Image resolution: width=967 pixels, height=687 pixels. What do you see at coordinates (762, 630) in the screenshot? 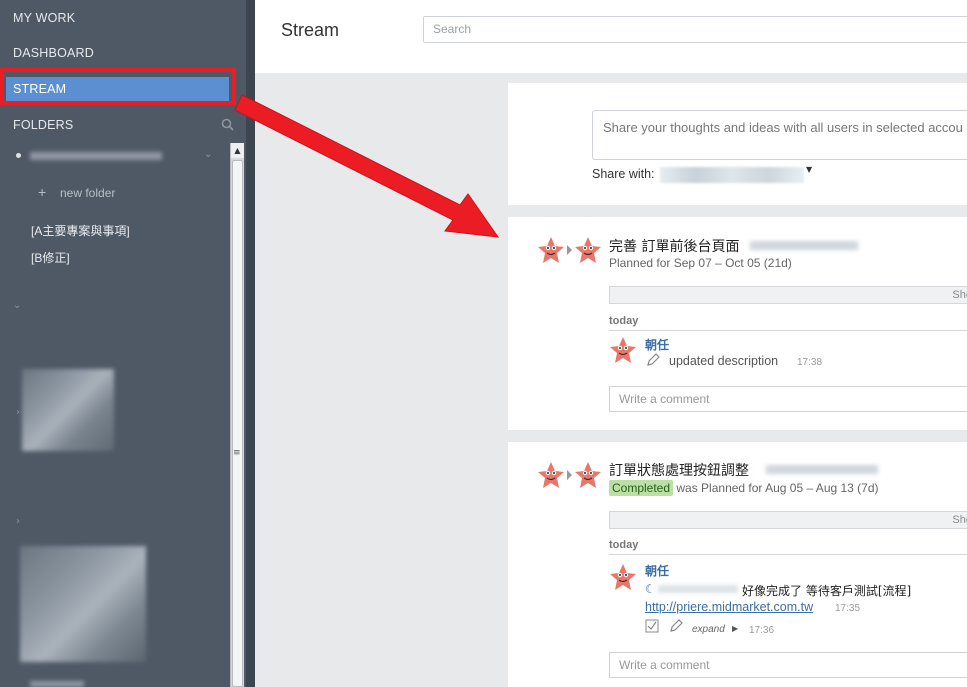
I see `expand-time: 17:36` at bounding box center [762, 630].